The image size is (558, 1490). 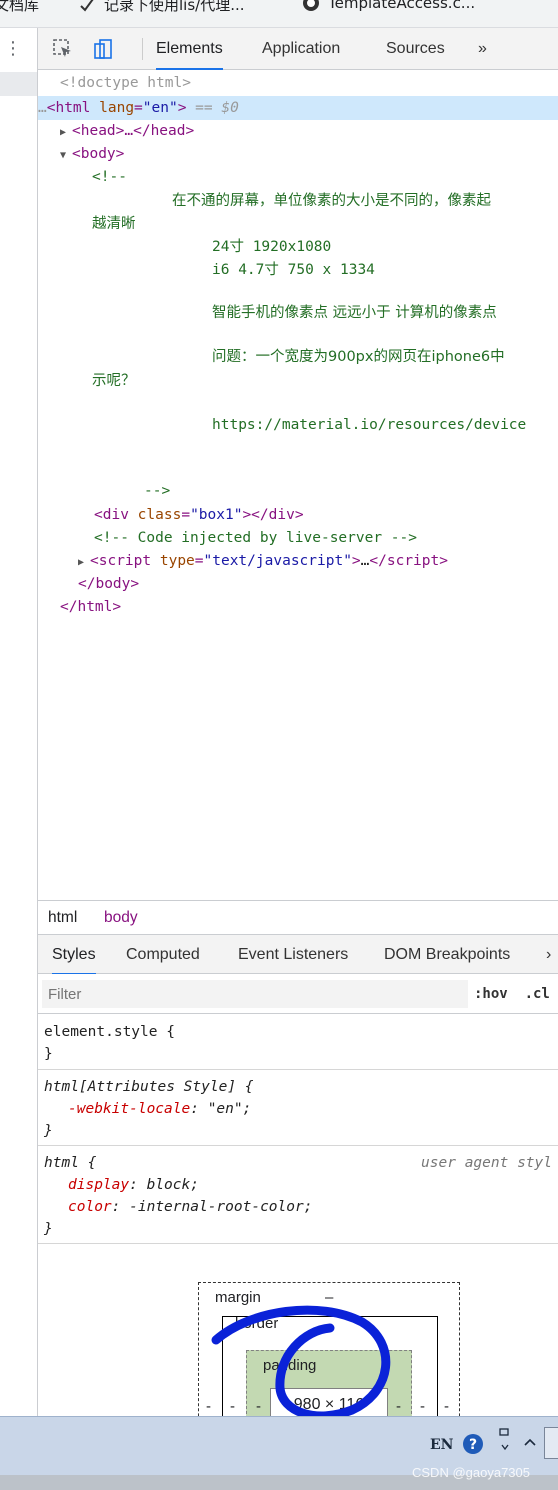 I want to click on breadcrumb: html body, so click(x=298, y=917).